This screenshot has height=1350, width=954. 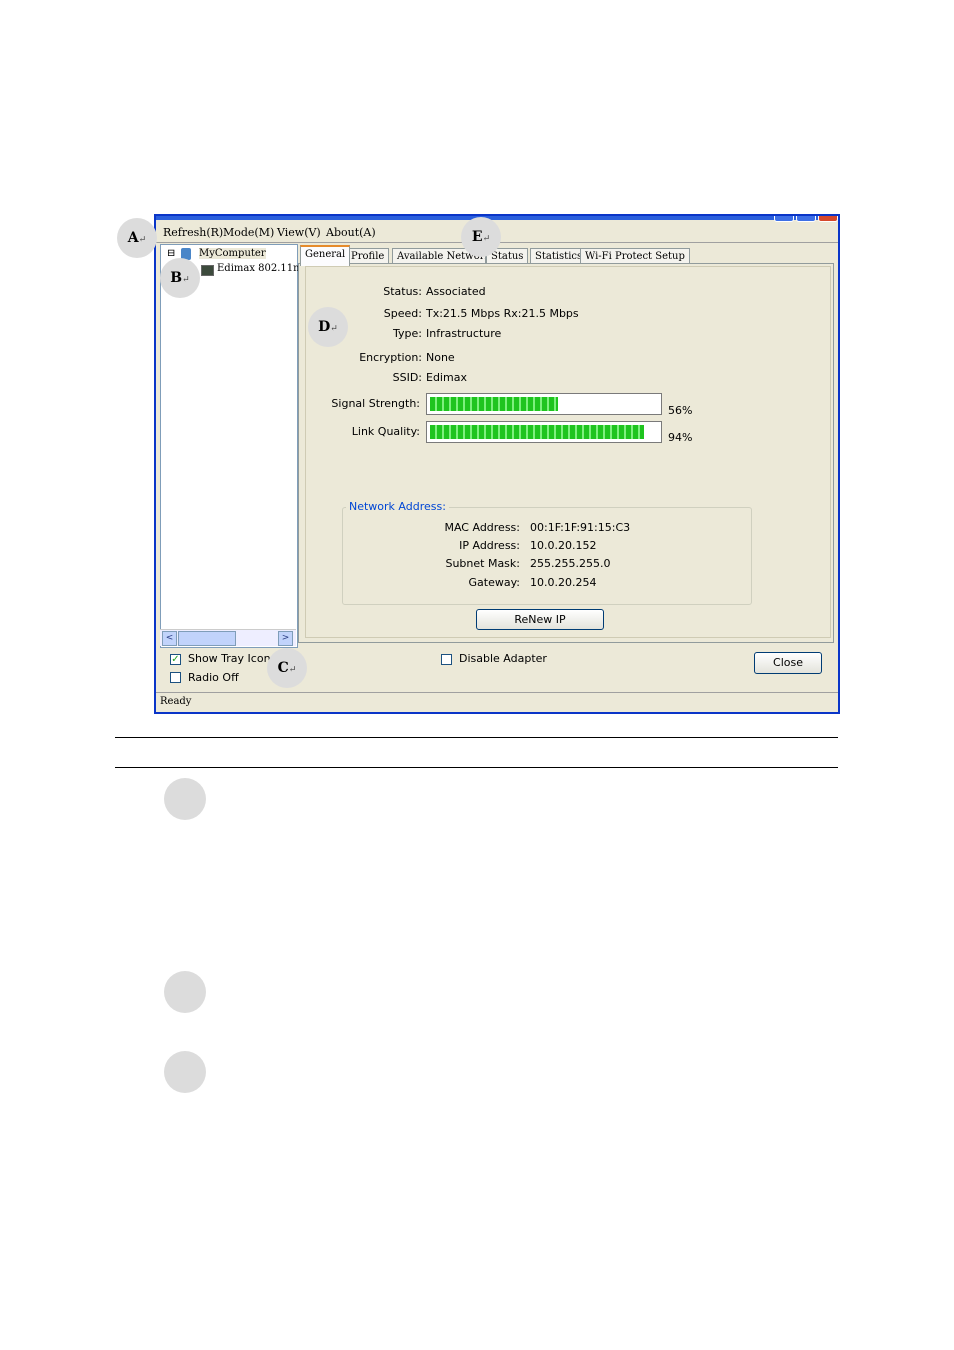 What do you see at coordinates (482, 563) in the screenshot?
I see `subnet-mask-label: Subnet Mask:` at bounding box center [482, 563].